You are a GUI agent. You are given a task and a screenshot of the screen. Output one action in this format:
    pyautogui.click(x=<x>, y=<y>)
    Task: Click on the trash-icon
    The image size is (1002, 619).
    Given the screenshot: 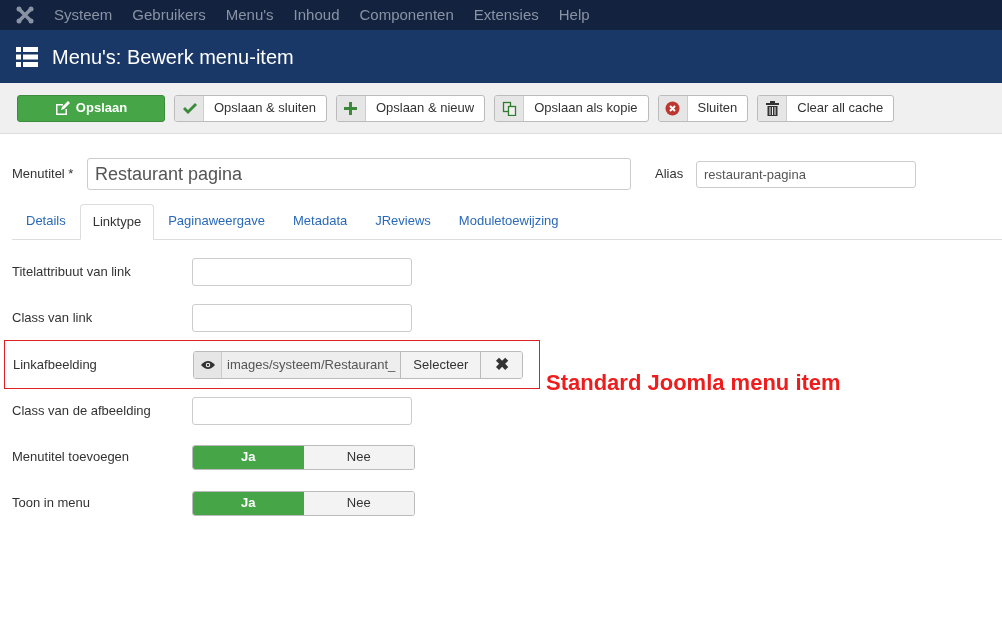 What is the action you would take?
    pyautogui.click(x=772, y=108)
    